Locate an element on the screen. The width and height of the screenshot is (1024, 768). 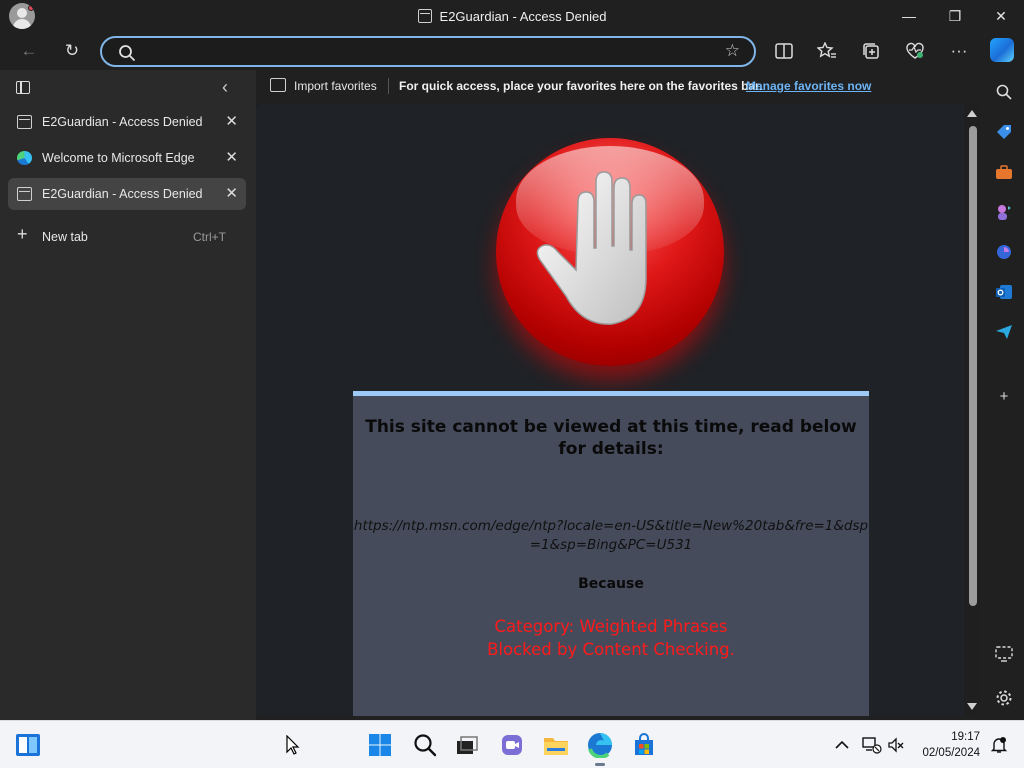
favorites-bar-divider is located at coordinates (388, 86).